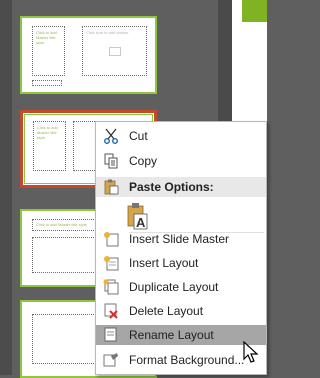 The image size is (320, 378). What do you see at coordinates (110, 360) in the screenshot?
I see `format-background-icon` at bounding box center [110, 360].